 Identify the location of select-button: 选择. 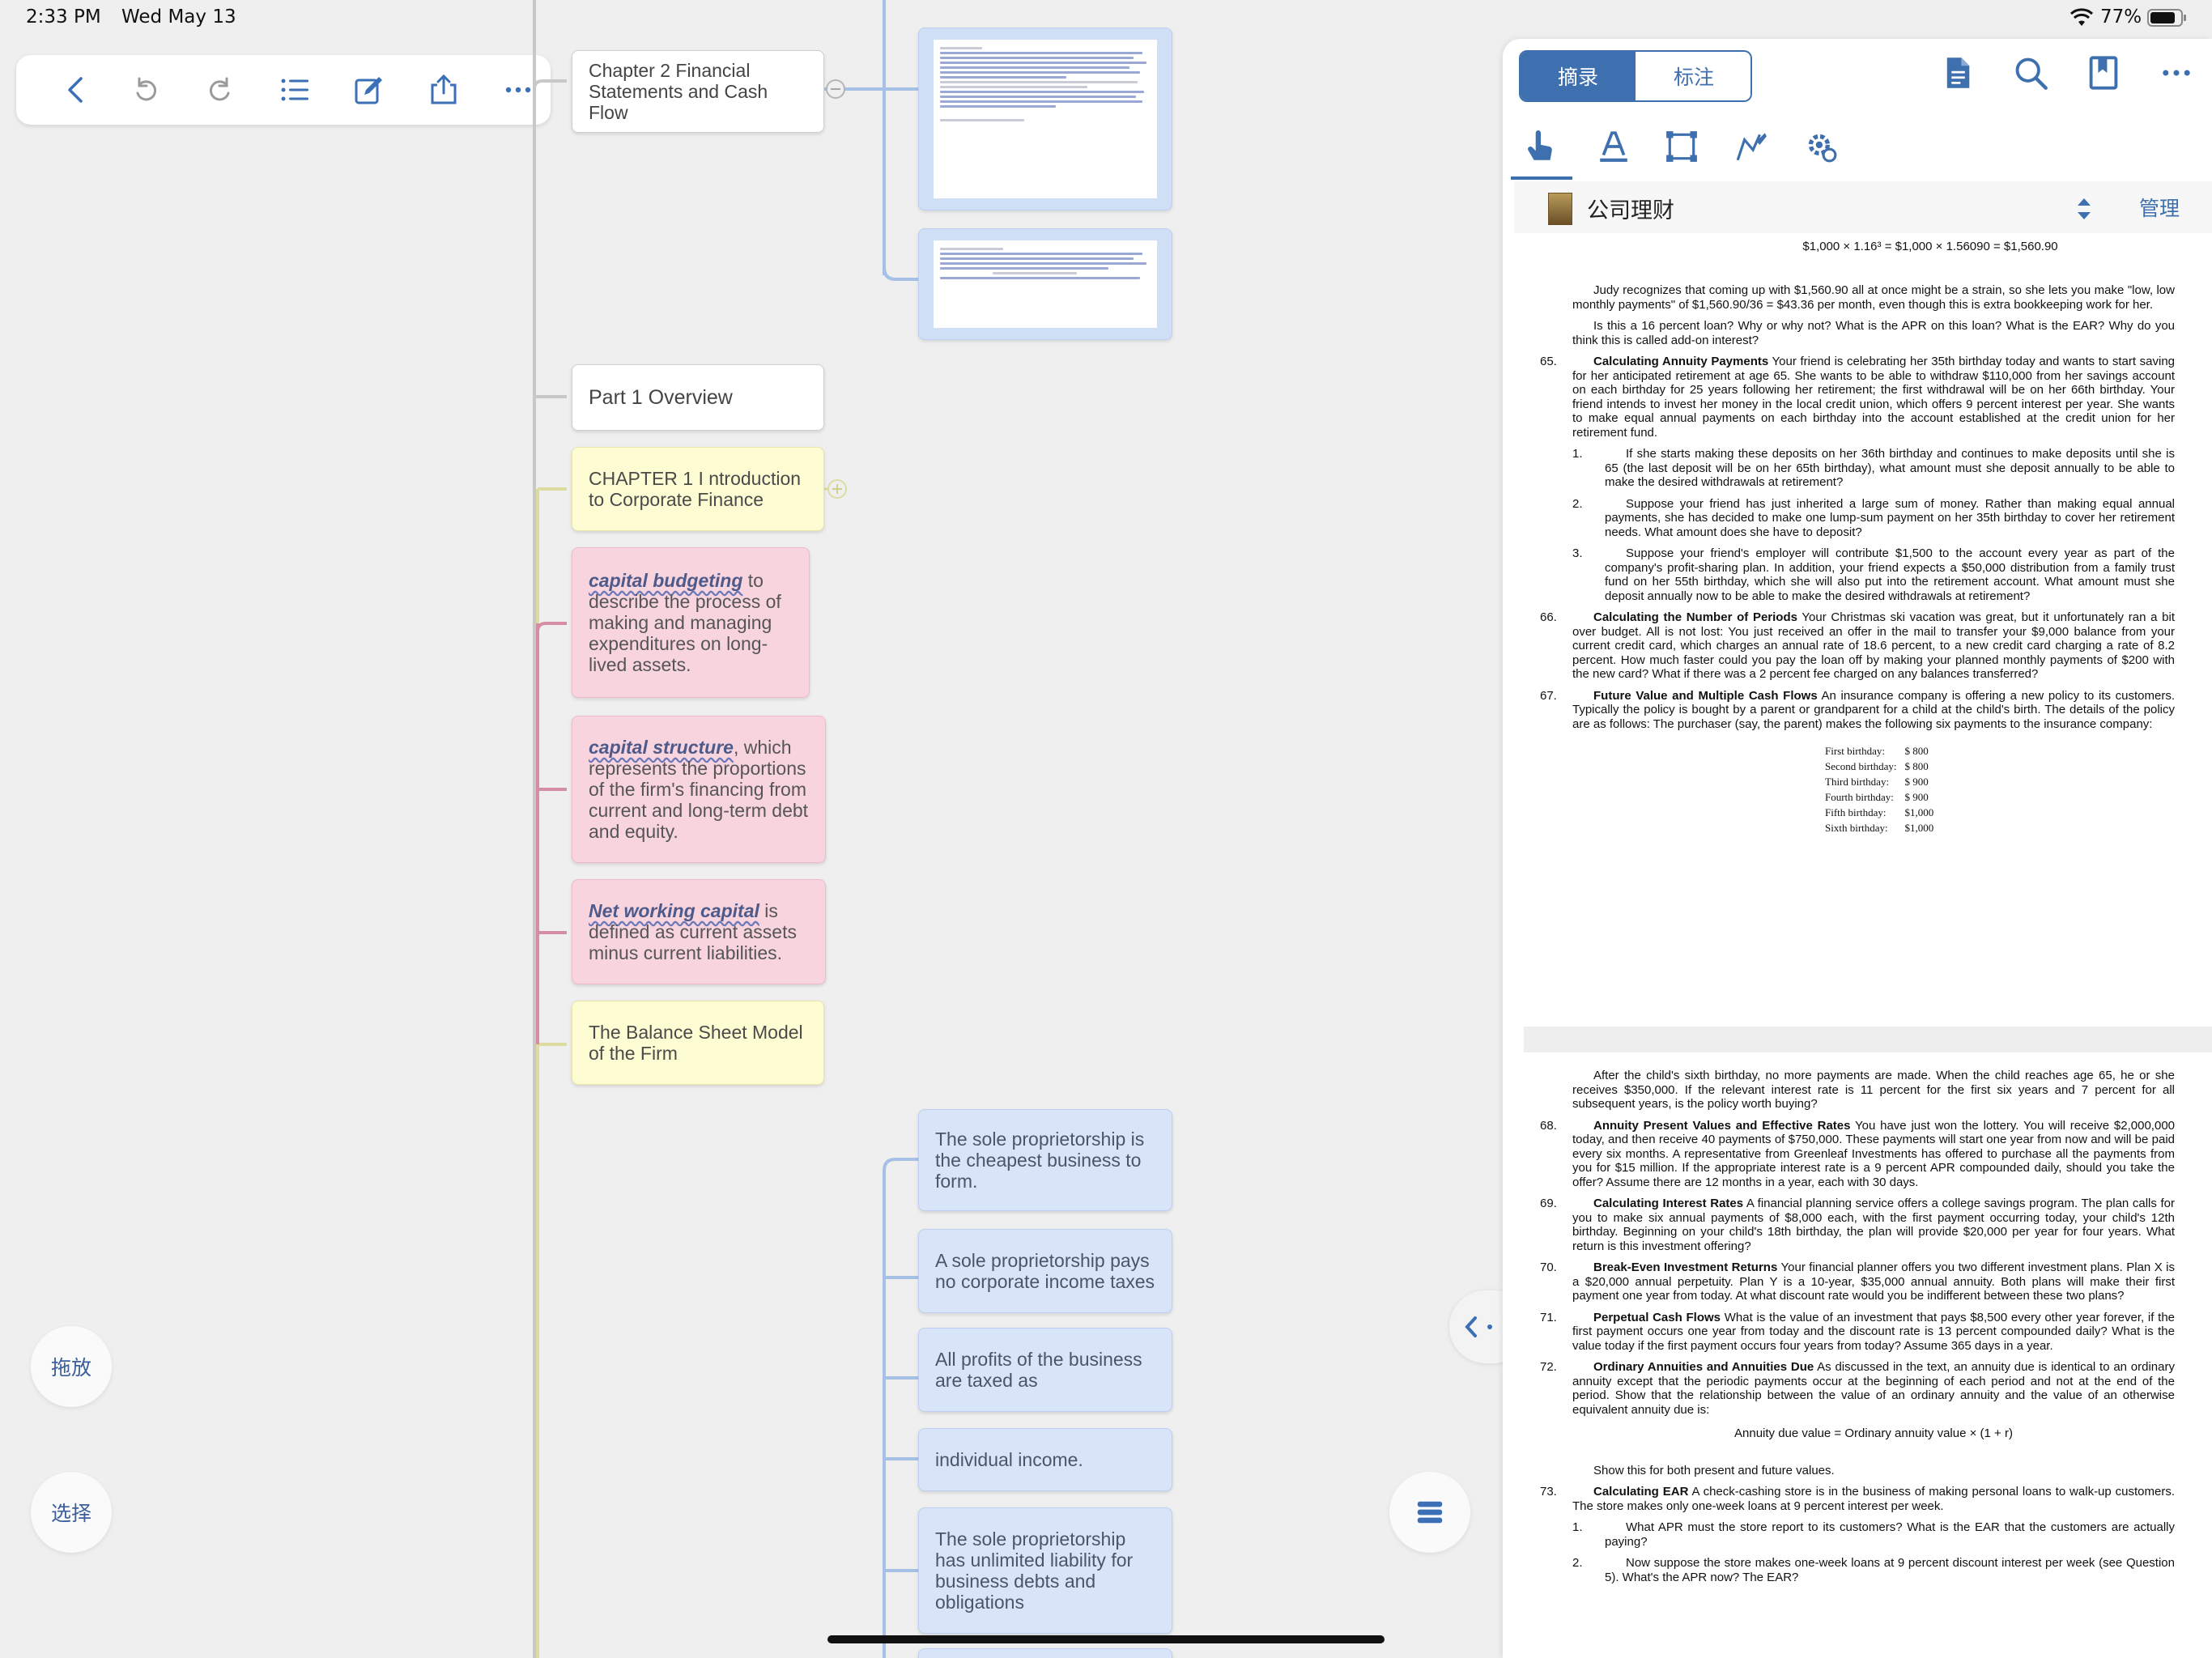
(72, 1512).